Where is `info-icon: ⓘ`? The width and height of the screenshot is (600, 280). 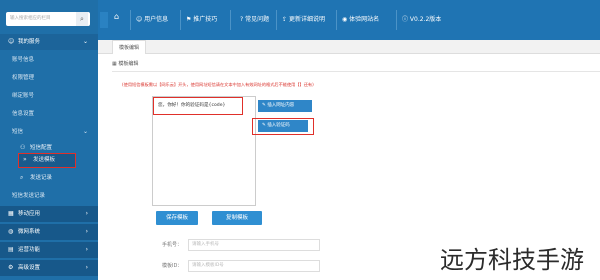
info-icon: ⓘ is located at coordinates (406, 19).